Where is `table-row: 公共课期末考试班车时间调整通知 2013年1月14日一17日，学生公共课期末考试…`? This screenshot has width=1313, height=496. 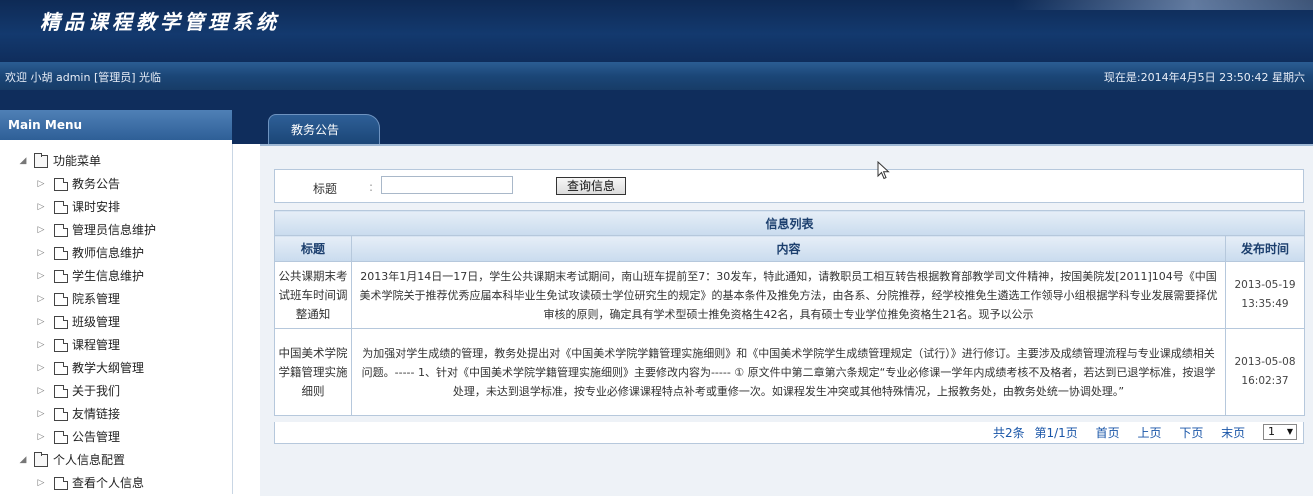
table-row: 公共课期末考试班车时间调整通知 2013年1月14日一17日，学生公共课期末考试… is located at coordinates (790, 295).